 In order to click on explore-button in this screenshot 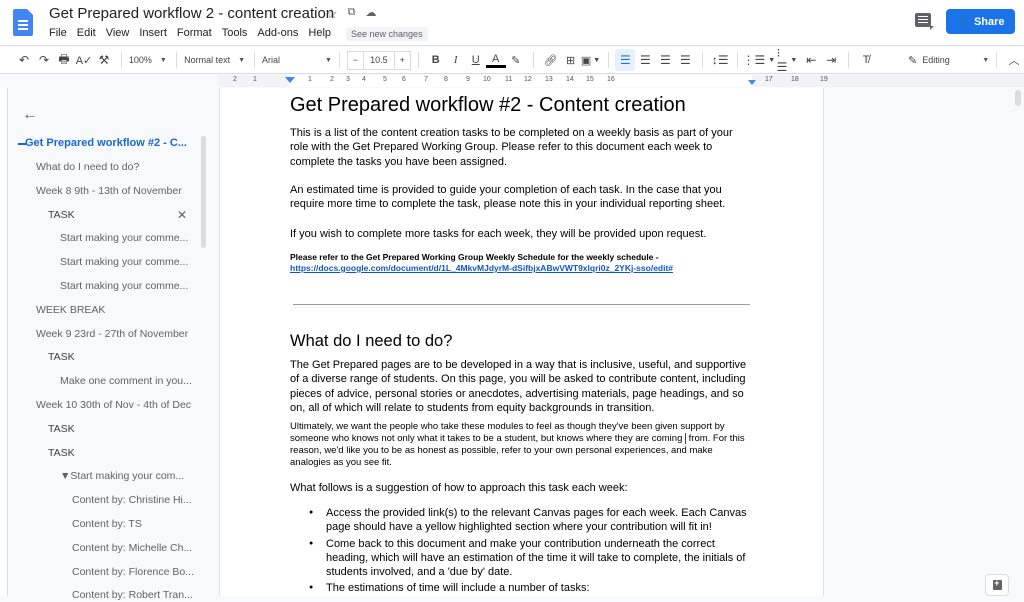, I will do `click(997, 585)`.